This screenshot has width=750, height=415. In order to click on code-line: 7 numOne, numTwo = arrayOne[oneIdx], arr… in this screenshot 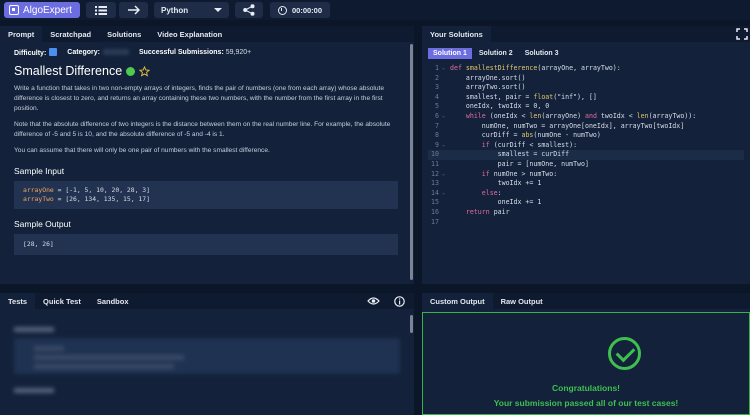, I will do `click(586, 127)`.